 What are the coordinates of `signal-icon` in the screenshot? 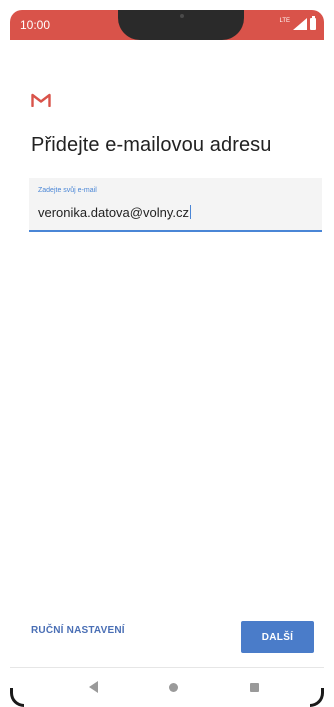 It's located at (300, 24).